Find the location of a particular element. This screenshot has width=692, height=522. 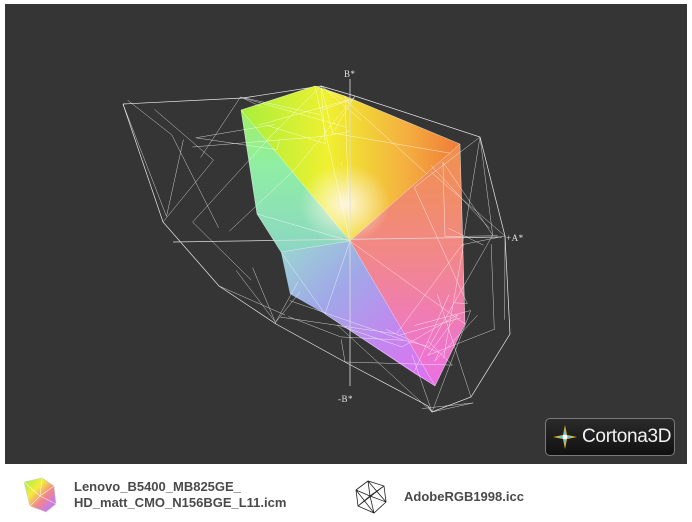

legend-label-reference-profile: AdobeRGB1998.icc is located at coordinates (464, 496).